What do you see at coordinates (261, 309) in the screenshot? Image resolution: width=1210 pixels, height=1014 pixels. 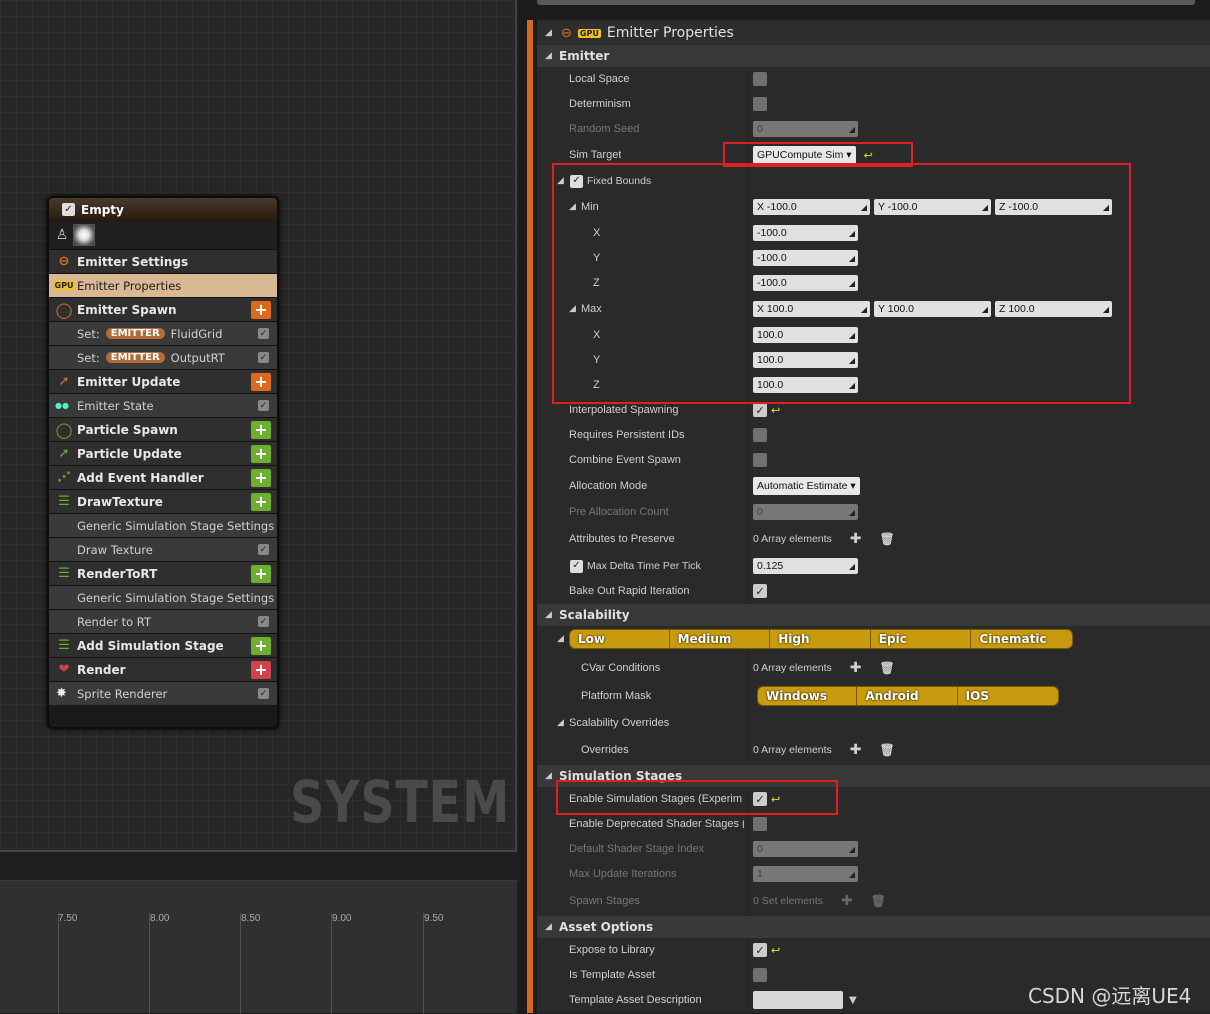 I see `add-emitter-spawn-button: +` at bounding box center [261, 309].